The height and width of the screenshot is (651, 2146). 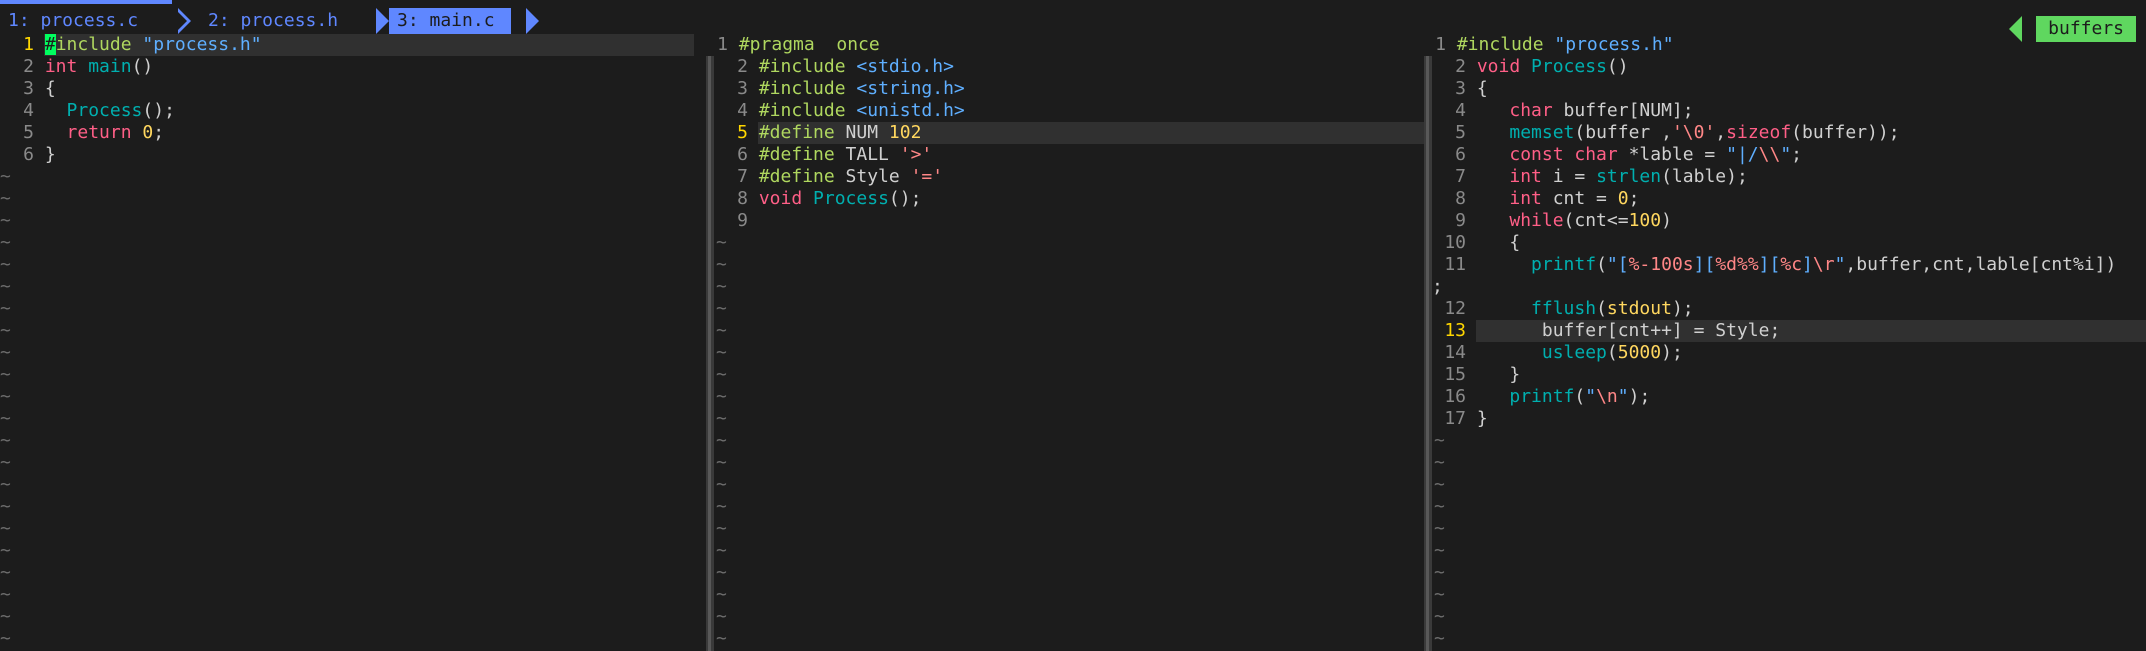 What do you see at coordinates (1562, 309) in the screenshot?
I see `code-line: 12 fflush(stdout);` at bounding box center [1562, 309].